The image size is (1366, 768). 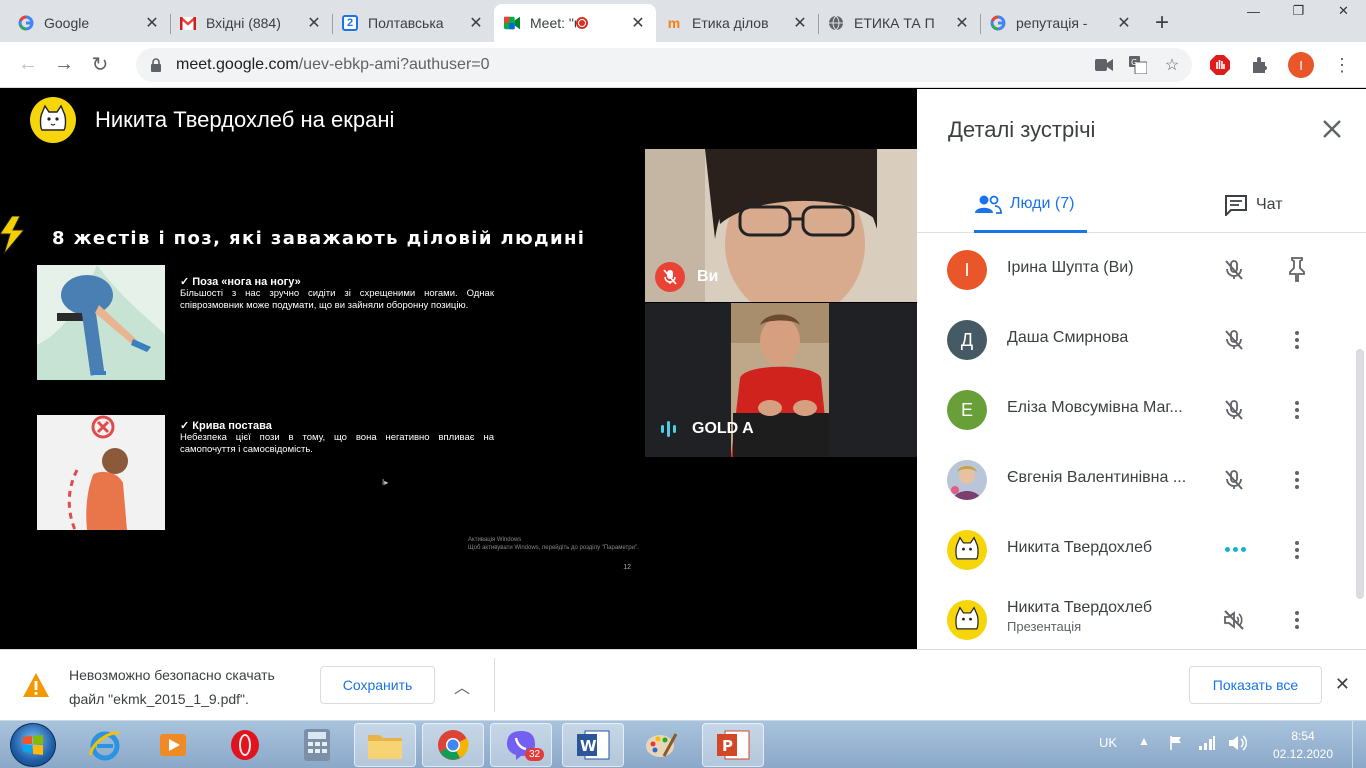 I want to click on close-window-button: ✕, so click(x=1343, y=11).